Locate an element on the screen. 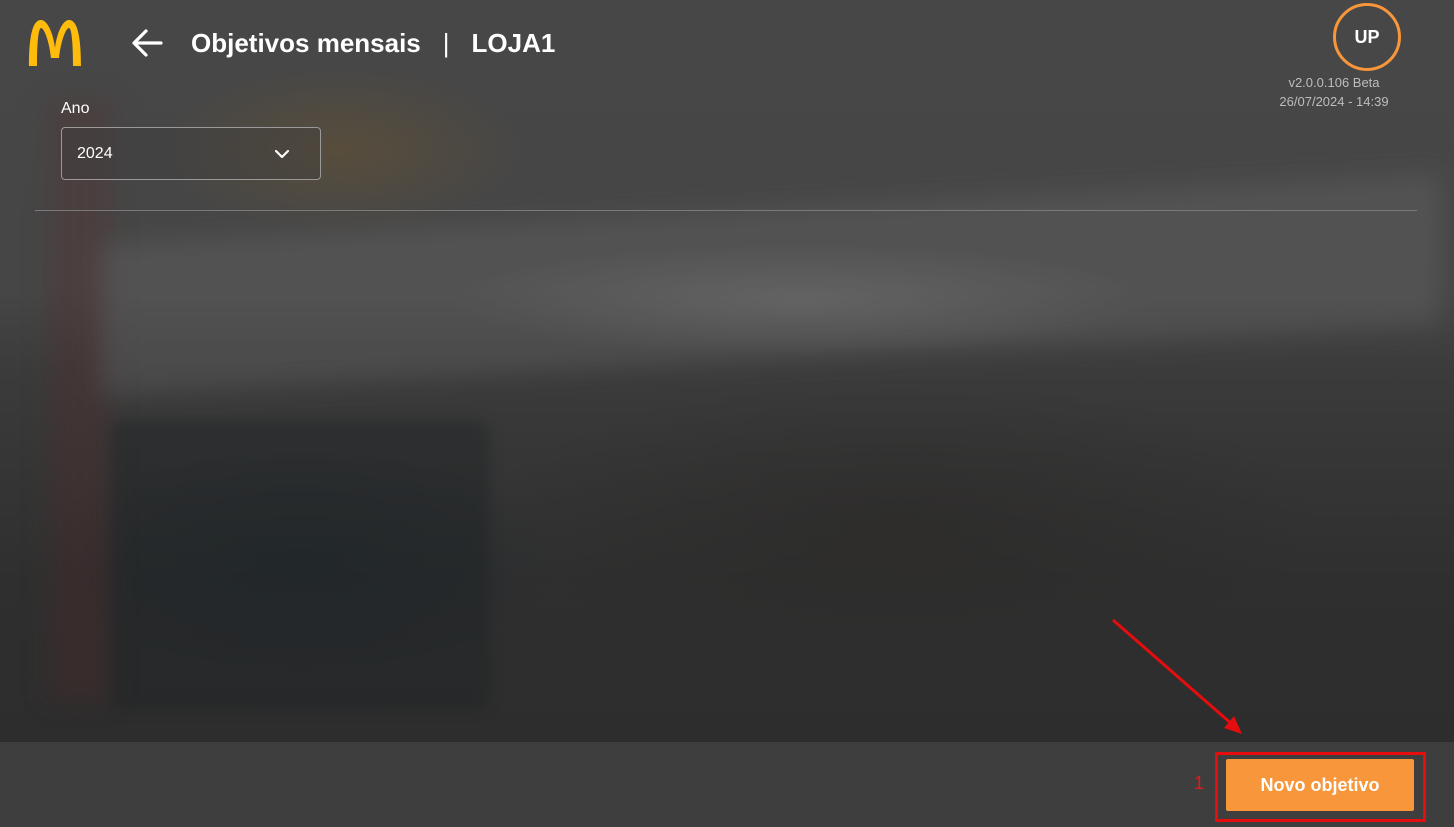  page-title: Objetivos mensais | LOJA1 is located at coordinates (373, 43).